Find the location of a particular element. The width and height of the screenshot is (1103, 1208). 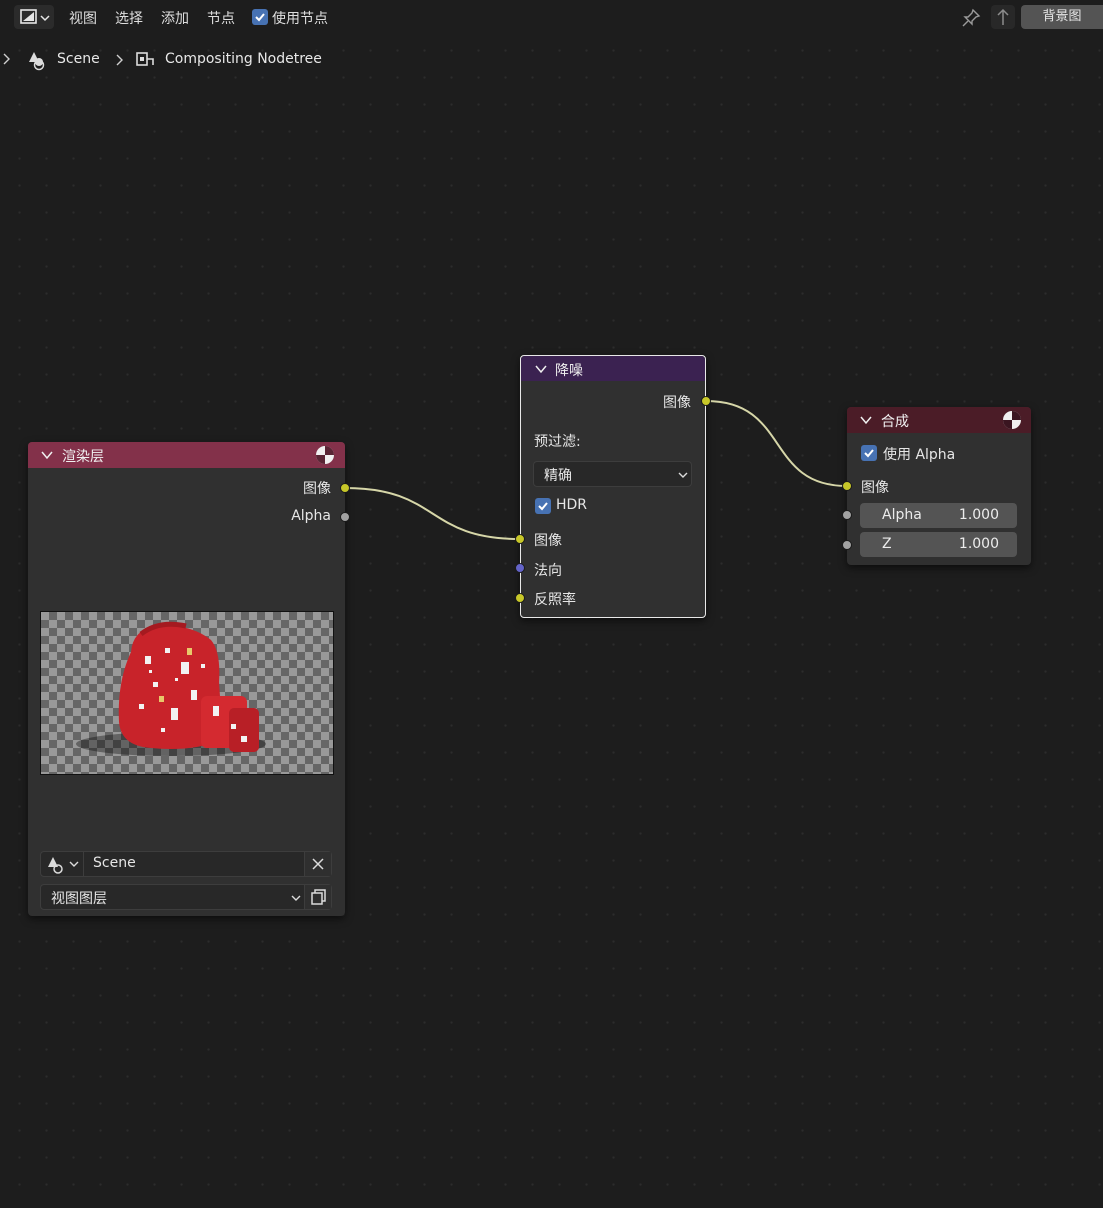

scene-selector: Scene is located at coordinates (186, 864).